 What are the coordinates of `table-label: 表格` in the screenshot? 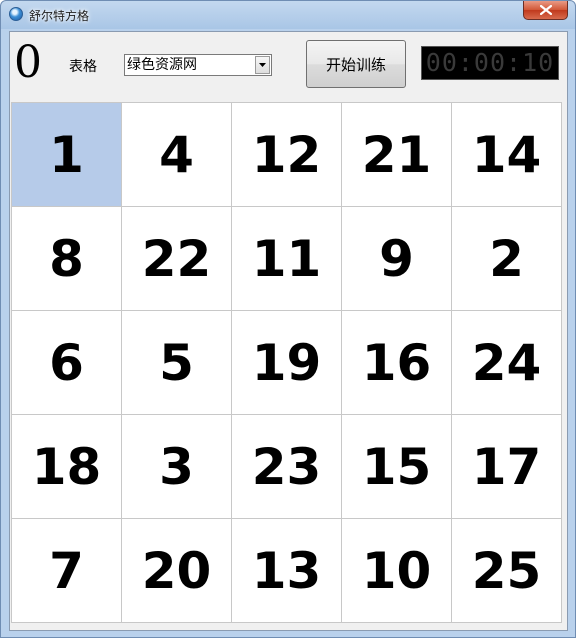 It's located at (83, 67).